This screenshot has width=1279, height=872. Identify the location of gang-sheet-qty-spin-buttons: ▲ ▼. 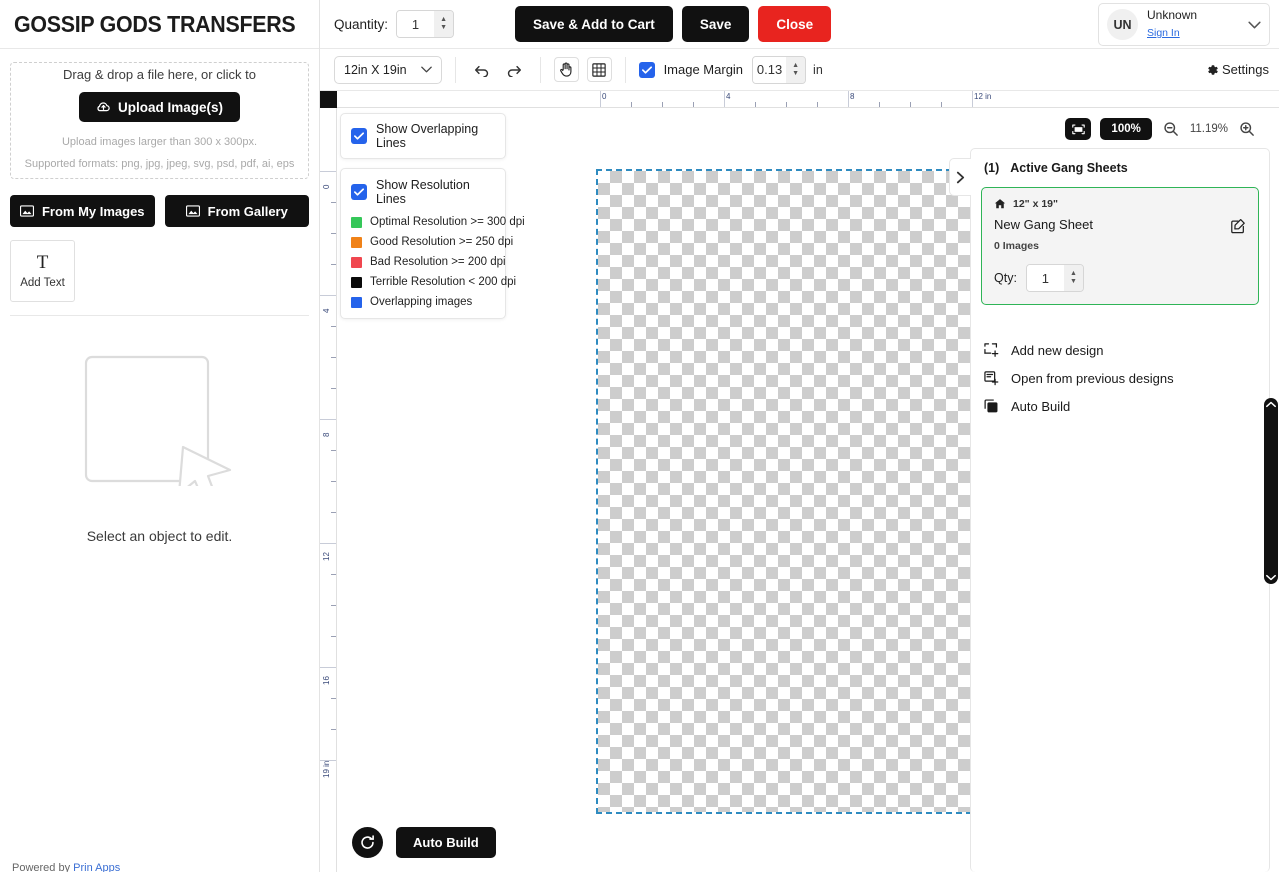
(1073, 278).